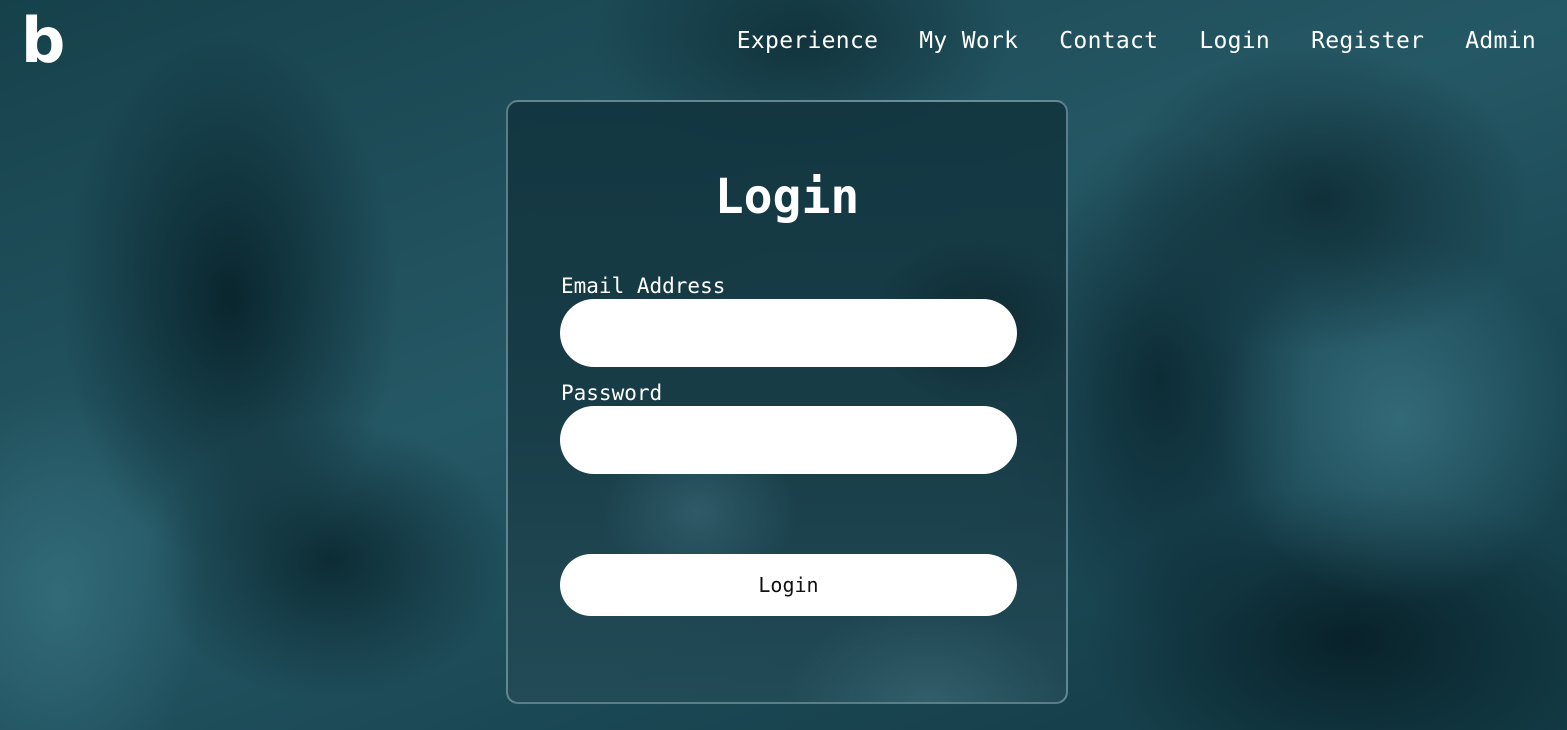 The height and width of the screenshot is (730, 1567). I want to click on nav-item-experience: Experience, so click(807, 41).